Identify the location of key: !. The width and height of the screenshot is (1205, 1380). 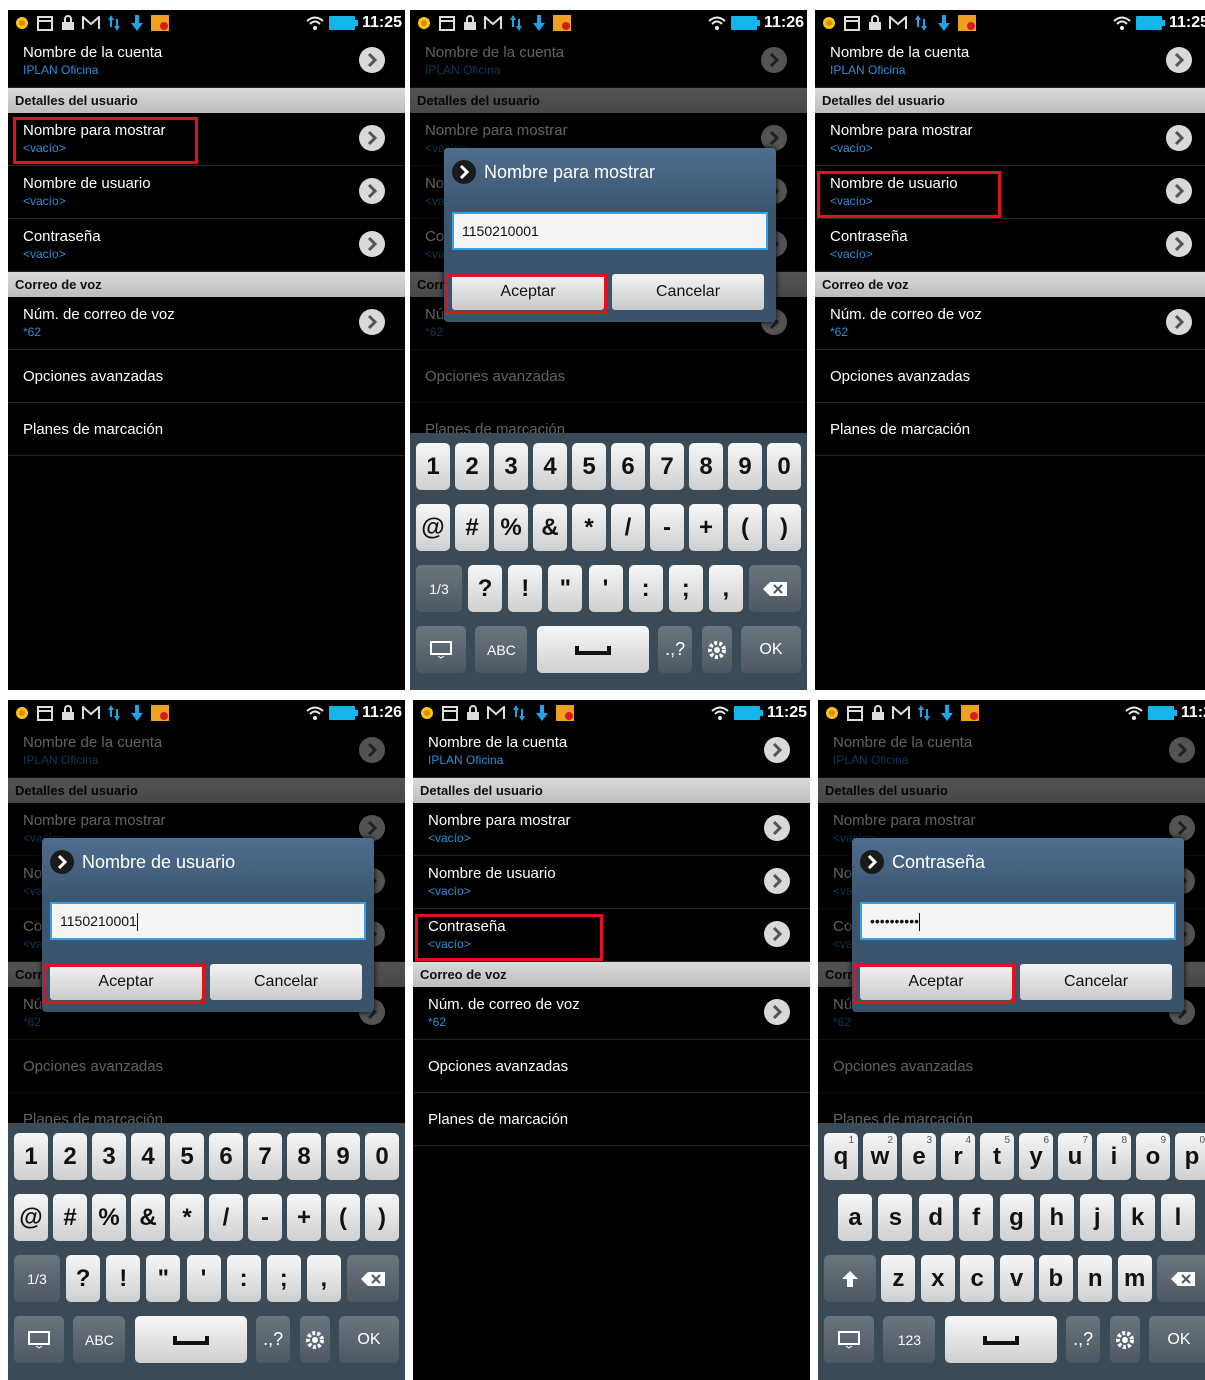
(525, 588).